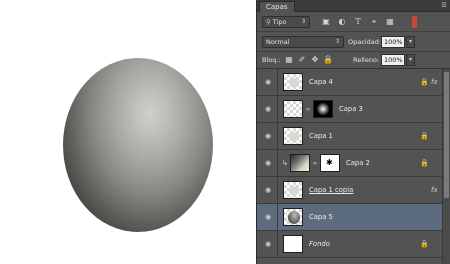 The height and width of the screenshot is (264, 450). I want to click on fill-label: Relleno:, so click(366, 60).